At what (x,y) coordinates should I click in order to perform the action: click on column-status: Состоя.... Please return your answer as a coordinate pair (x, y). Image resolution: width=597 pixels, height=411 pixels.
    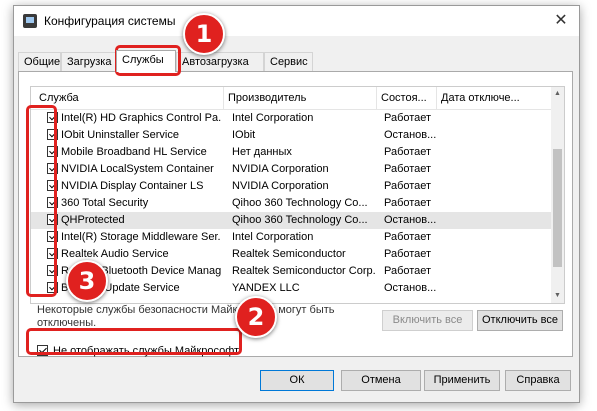
    Looking at the image, I should click on (407, 98).